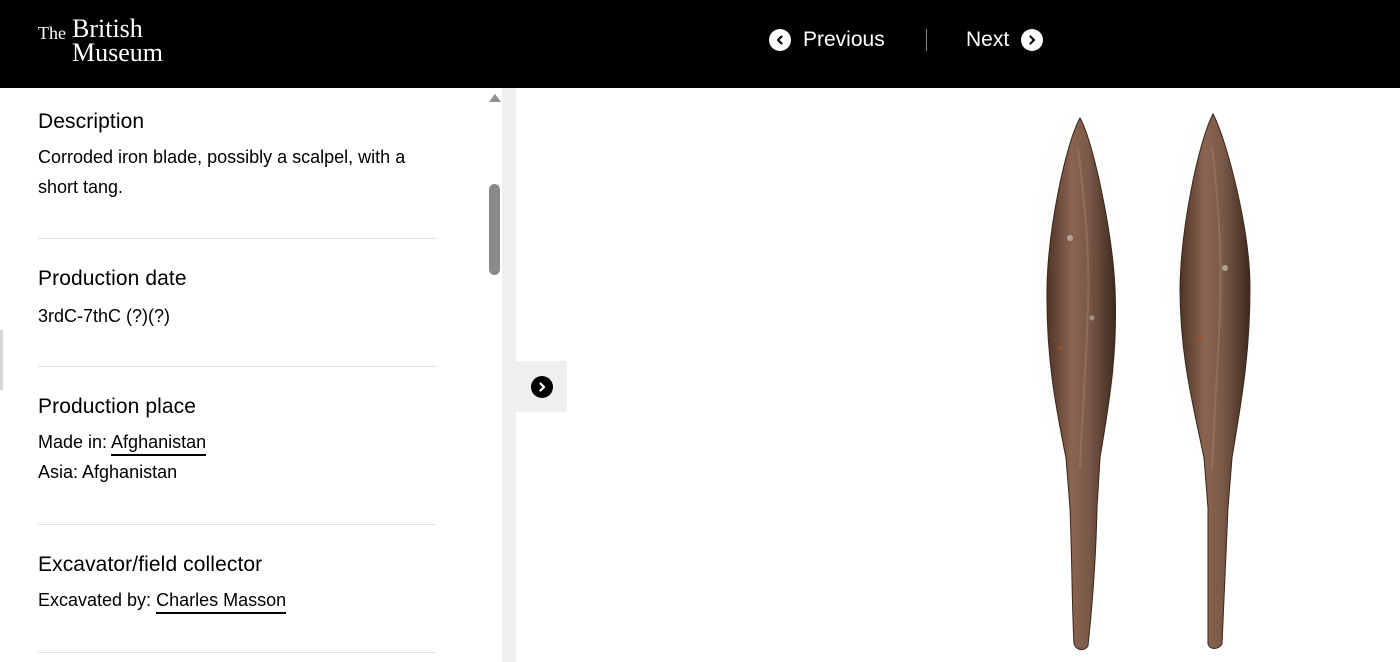  I want to click on previous-button: Previous, so click(827, 40).